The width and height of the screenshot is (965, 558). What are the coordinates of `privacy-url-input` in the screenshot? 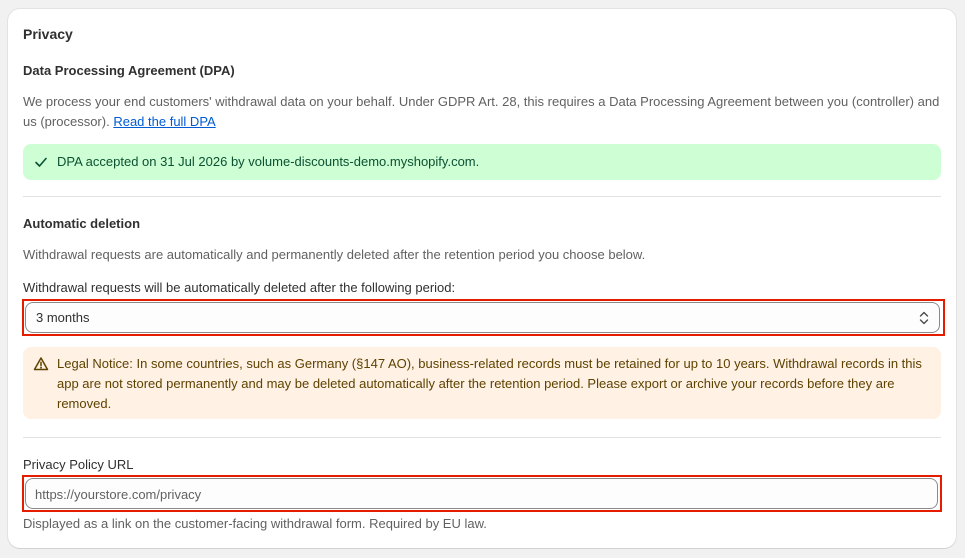 It's located at (475, 494).